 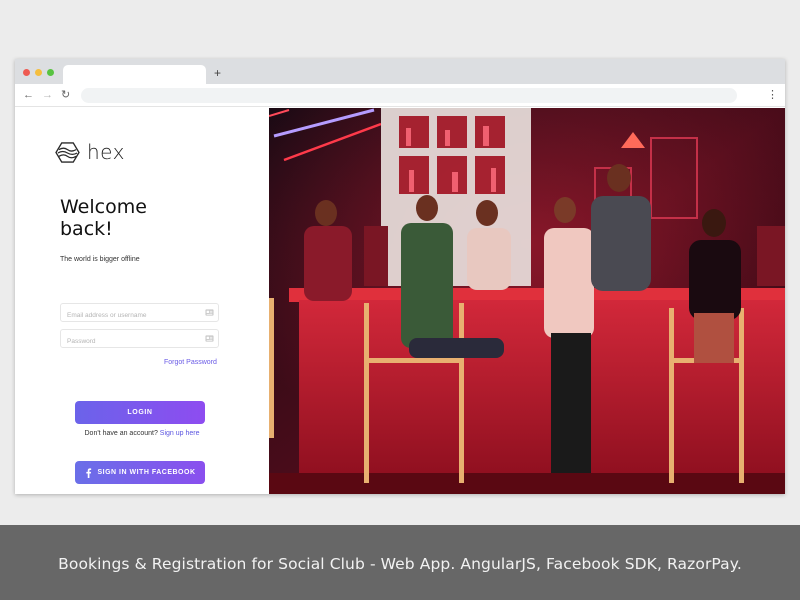 What do you see at coordinates (128, 341) in the screenshot?
I see `password-input` at bounding box center [128, 341].